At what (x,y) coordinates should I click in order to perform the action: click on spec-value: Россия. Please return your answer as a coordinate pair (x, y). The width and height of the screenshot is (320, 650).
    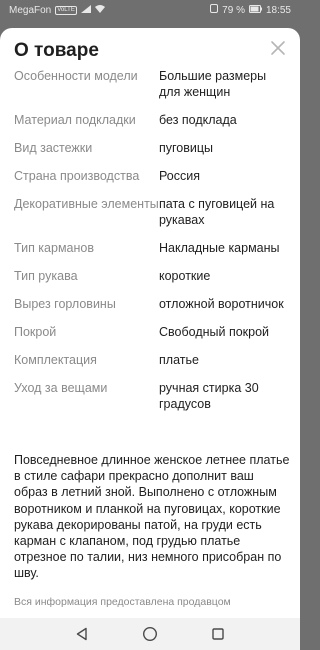
    Looking at the image, I should click on (179, 176).